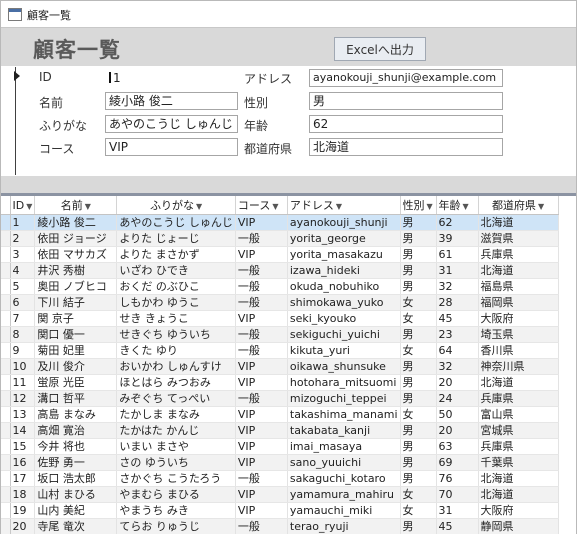 This screenshot has height=534, width=577. What do you see at coordinates (457, 526) in the screenshot?
I see `cell-age: 45` at bounding box center [457, 526].